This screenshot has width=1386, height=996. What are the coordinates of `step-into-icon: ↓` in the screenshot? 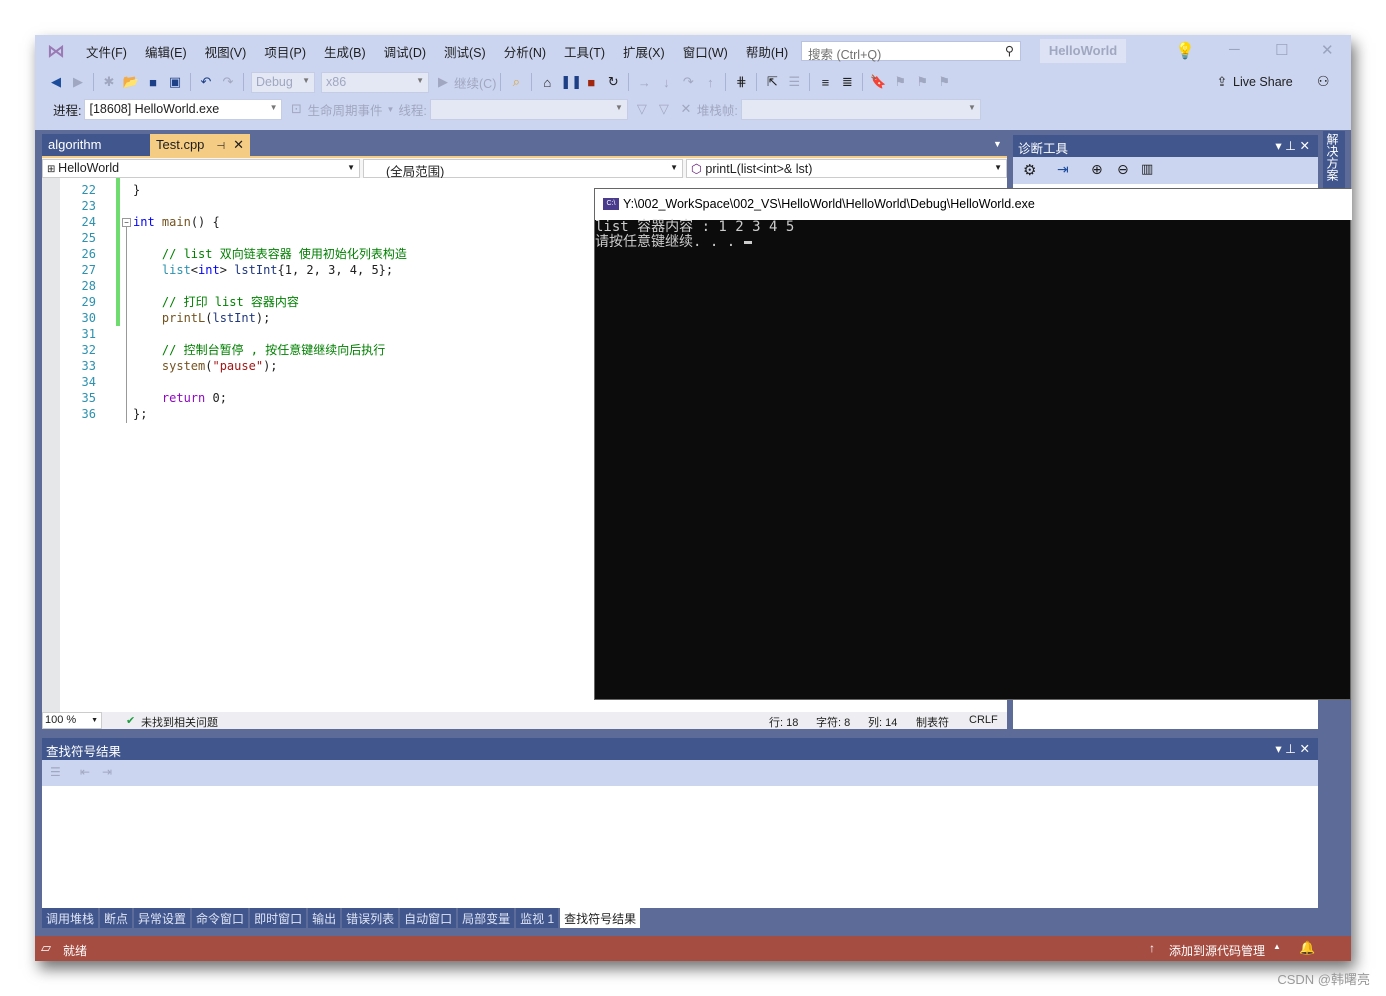 It's located at (666, 82).